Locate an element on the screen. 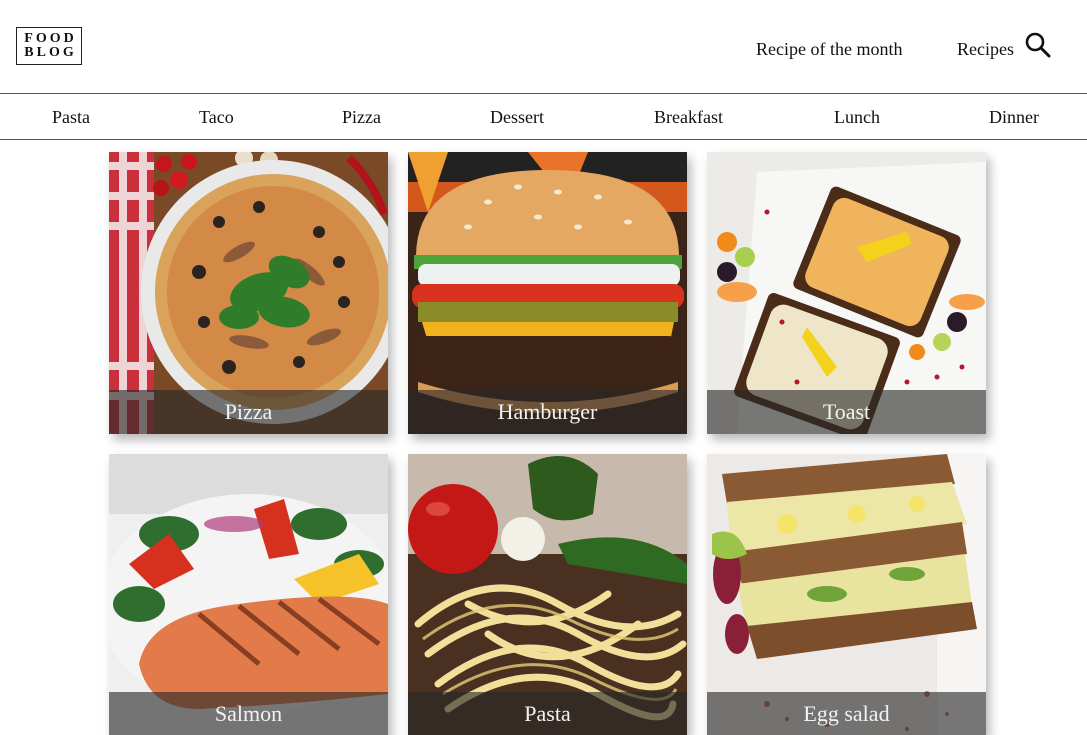 This screenshot has width=1087, height=735. recipe-card-caption: Toast is located at coordinates (846, 412).